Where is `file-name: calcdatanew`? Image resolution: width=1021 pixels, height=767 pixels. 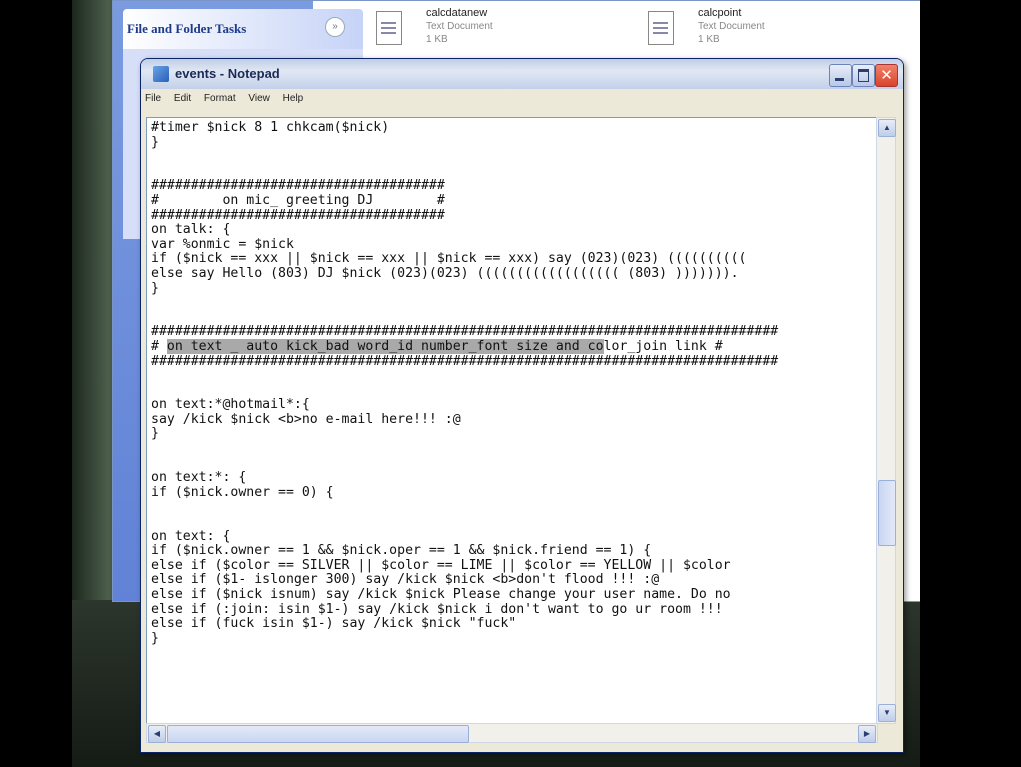 file-name: calcdatanew is located at coordinates (457, 13).